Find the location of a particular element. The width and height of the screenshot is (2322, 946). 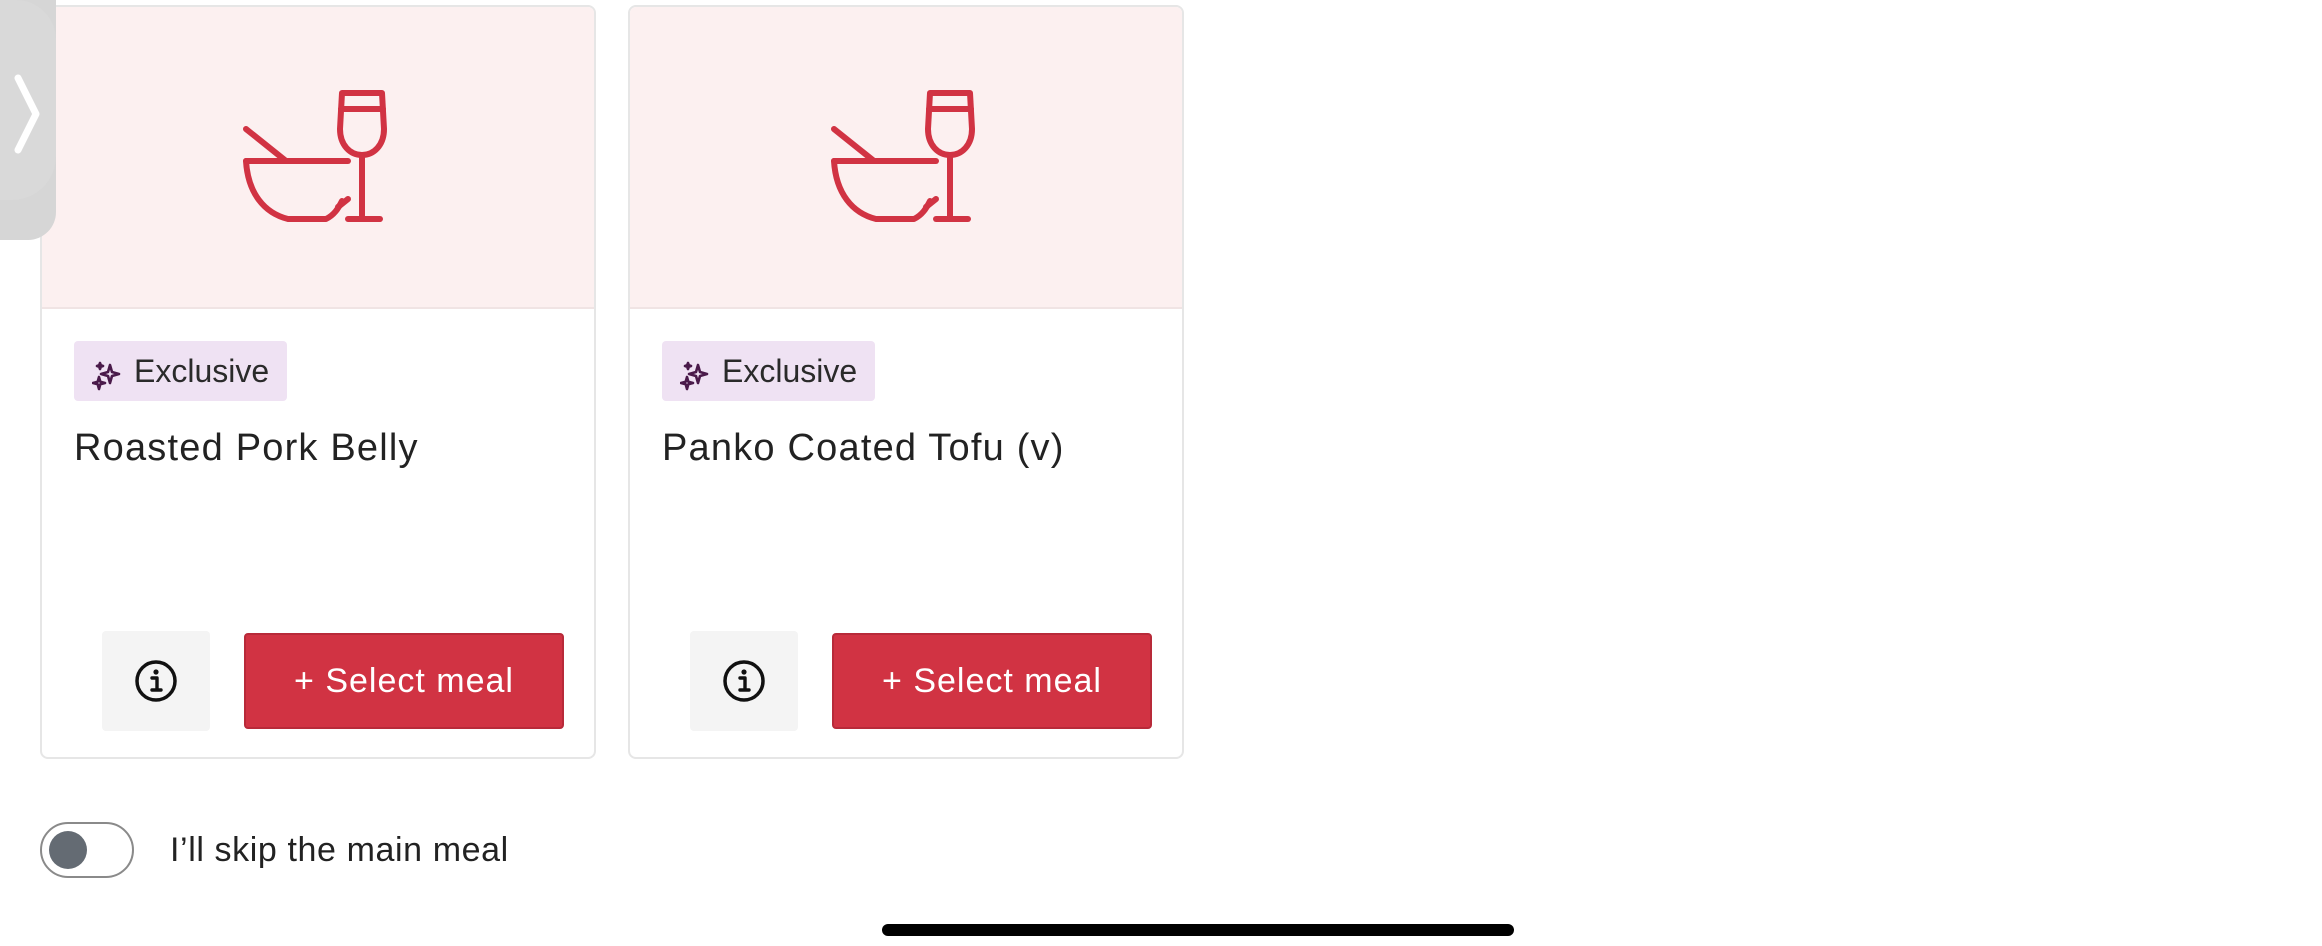

meal-name: Panko Coated Tofu (v) is located at coordinates (863, 448).